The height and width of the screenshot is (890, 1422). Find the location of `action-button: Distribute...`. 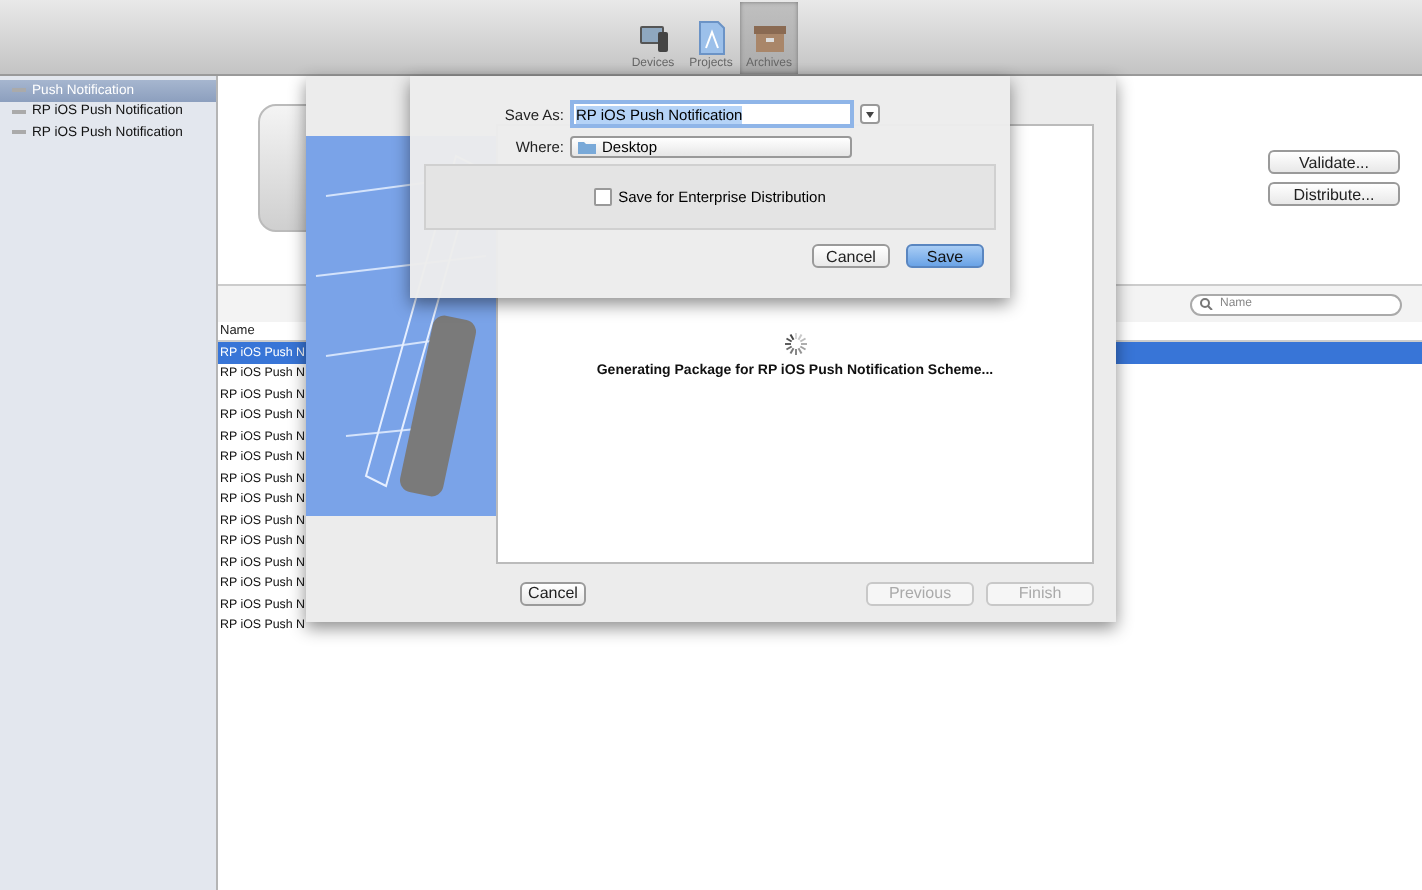

action-button: Distribute... is located at coordinates (1334, 194).